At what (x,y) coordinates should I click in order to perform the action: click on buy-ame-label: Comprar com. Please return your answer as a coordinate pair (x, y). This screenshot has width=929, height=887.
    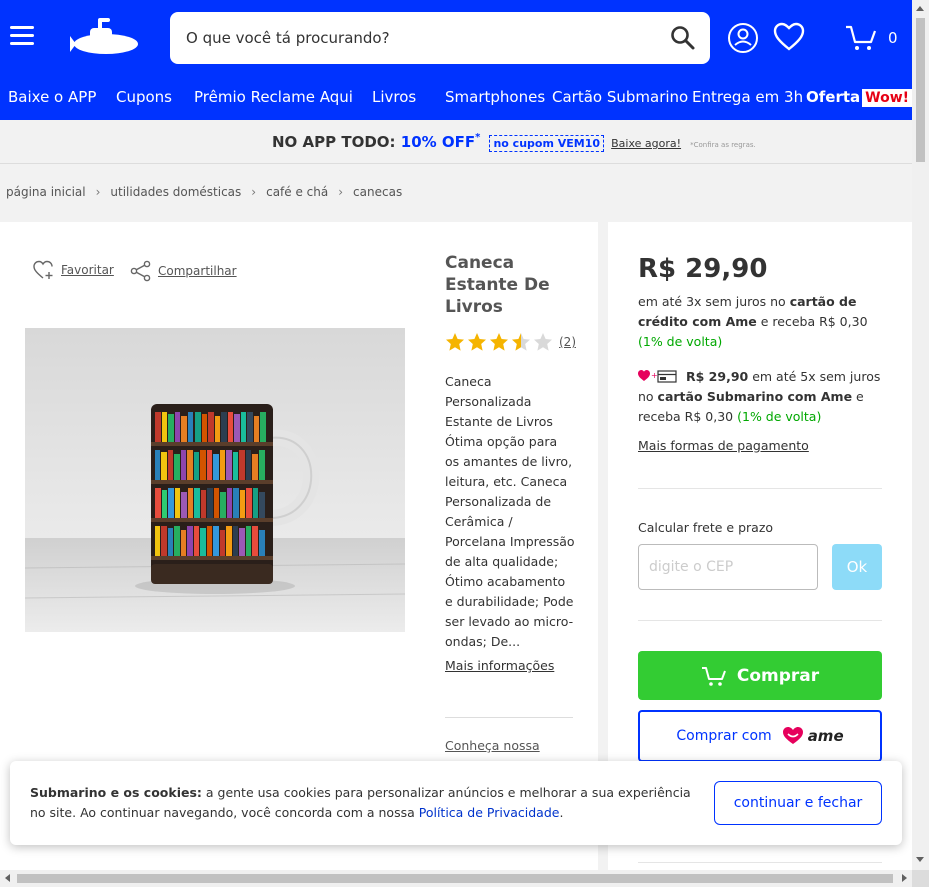
    Looking at the image, I should click on (724, 736).